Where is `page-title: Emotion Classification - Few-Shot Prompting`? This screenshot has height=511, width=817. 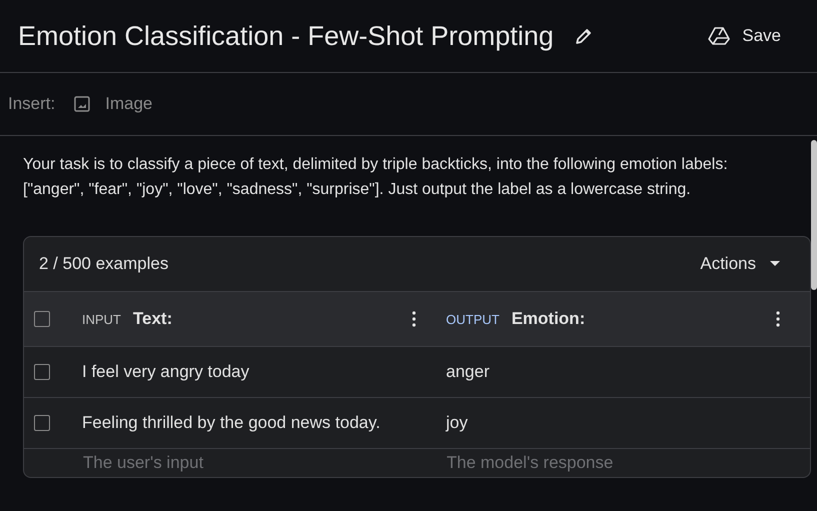 page-title: Emotion Classification - Few-Shot Prompting is located at coordinates (286, 36).